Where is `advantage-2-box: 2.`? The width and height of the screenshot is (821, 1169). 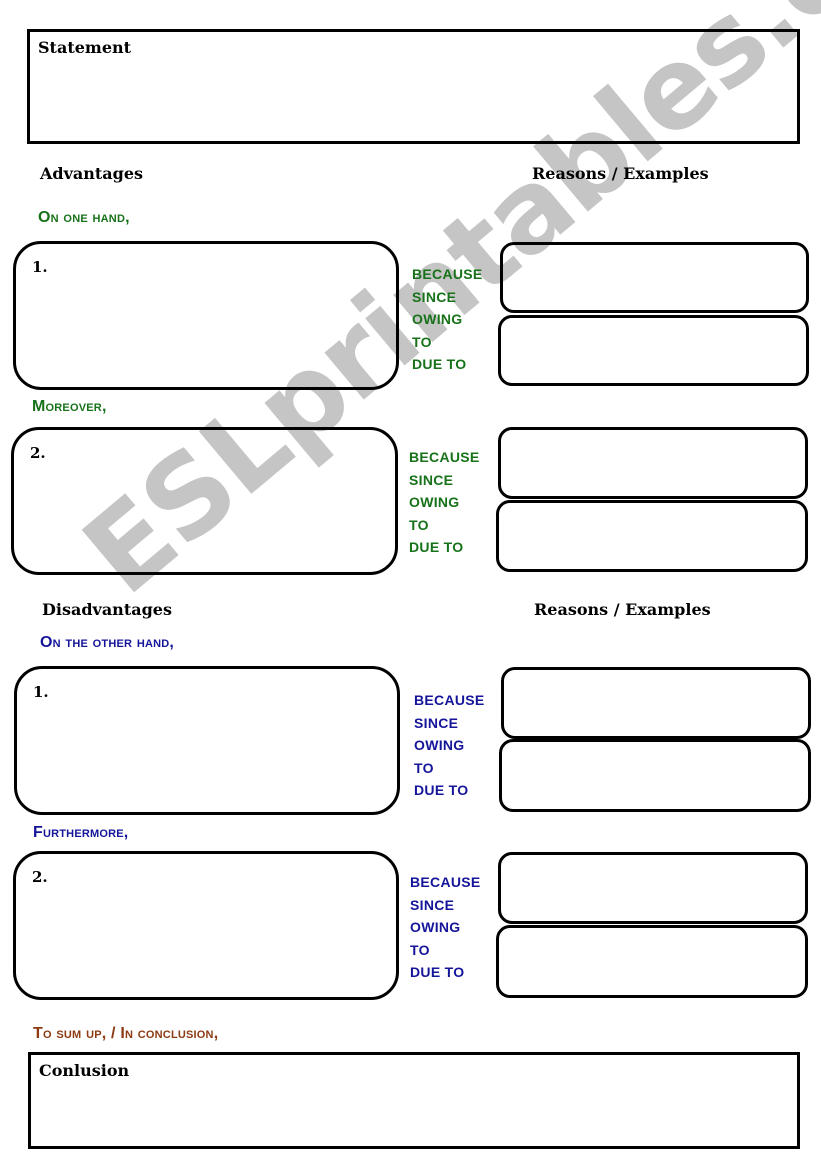 advantage-2-box: 2. is located at coordinates (204, 501).